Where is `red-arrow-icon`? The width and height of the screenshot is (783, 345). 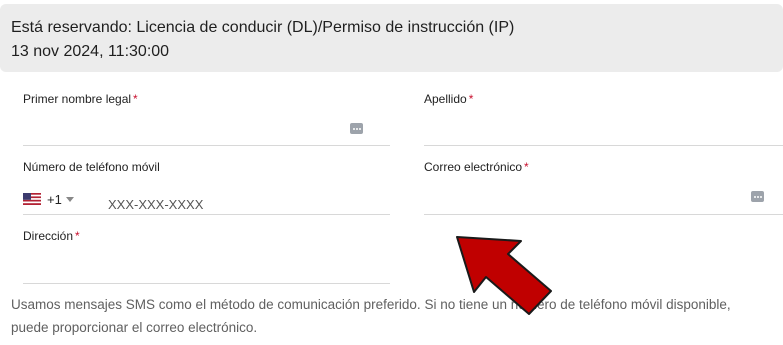 red-arrow-icon is located at coordinates (504, 275).